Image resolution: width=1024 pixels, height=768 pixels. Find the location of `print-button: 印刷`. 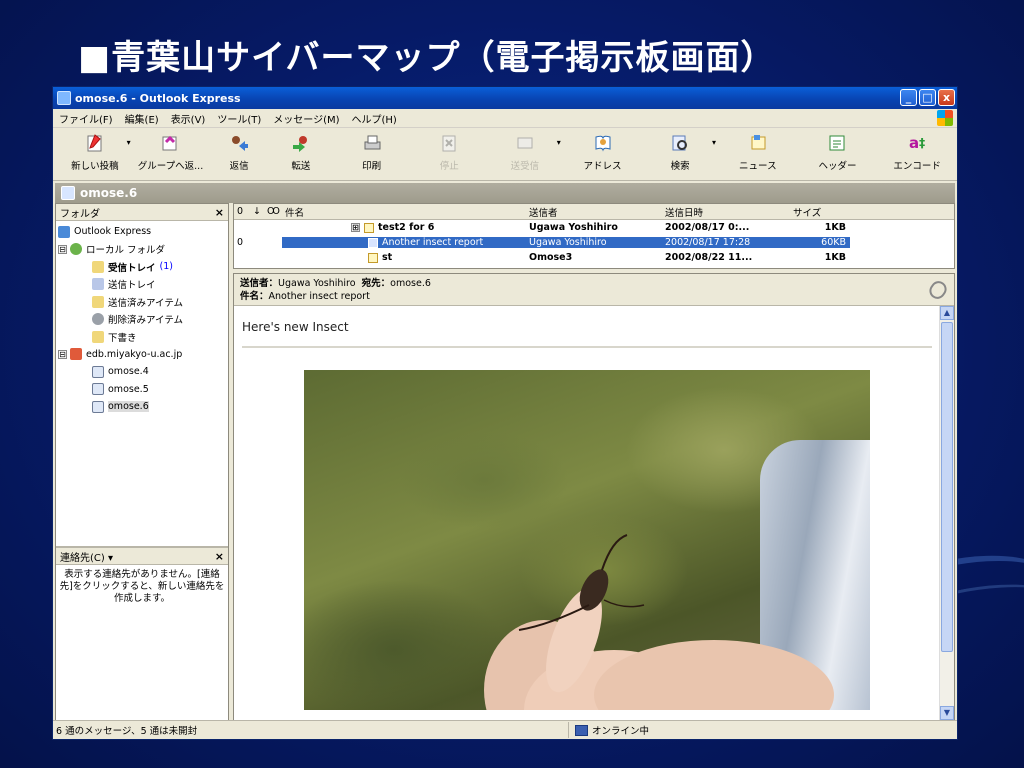

print-button: 印刷 is located at coordinates (372, 153).